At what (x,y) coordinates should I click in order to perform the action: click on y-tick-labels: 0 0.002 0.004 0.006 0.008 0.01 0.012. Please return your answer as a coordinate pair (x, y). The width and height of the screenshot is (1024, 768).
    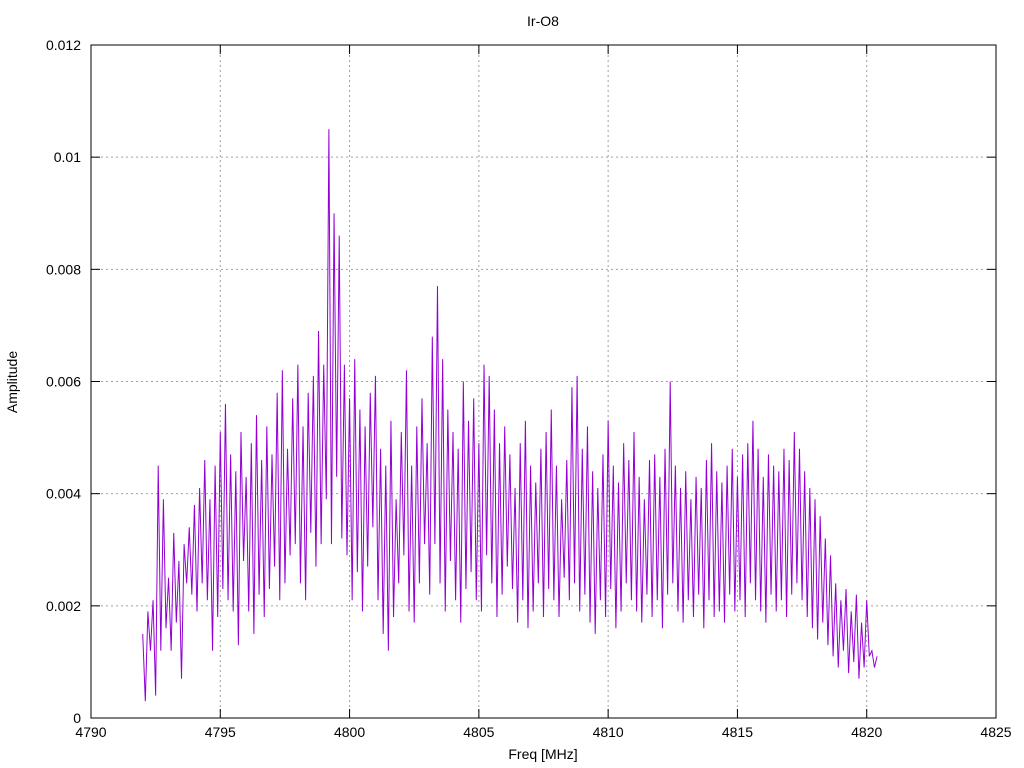
    Looking at the image, I should click on (63, 381).